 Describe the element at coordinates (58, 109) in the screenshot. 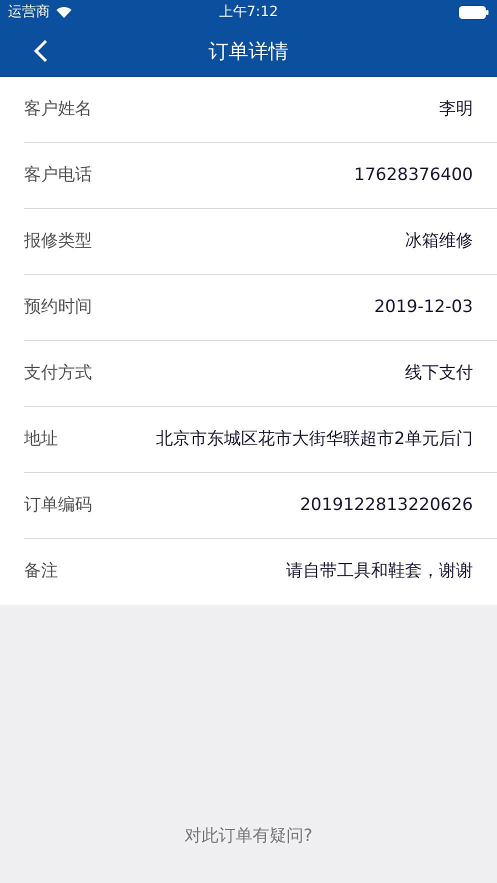

I see `field-label: 客户姓名` at that location.